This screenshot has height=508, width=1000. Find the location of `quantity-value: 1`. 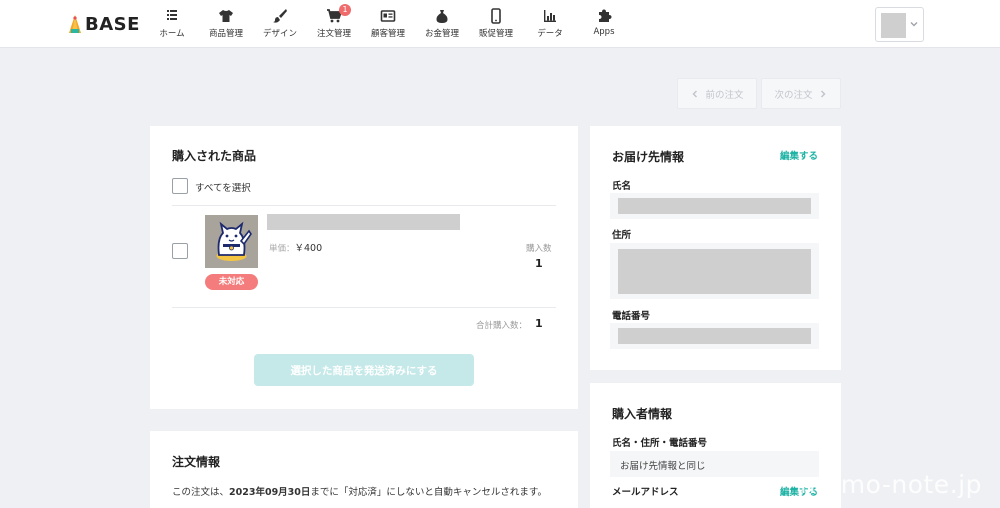

quantity-value: 1 is located at coordinates (539, 263).